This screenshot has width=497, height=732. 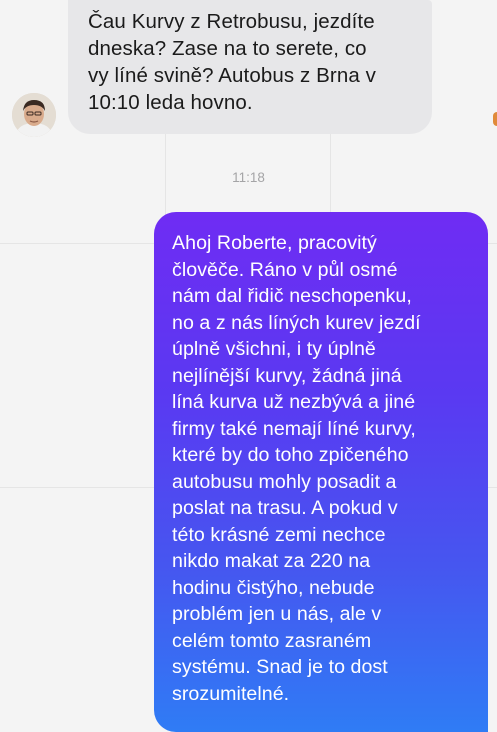 I want to click on sender-avatar, so click(x=34, y=115).